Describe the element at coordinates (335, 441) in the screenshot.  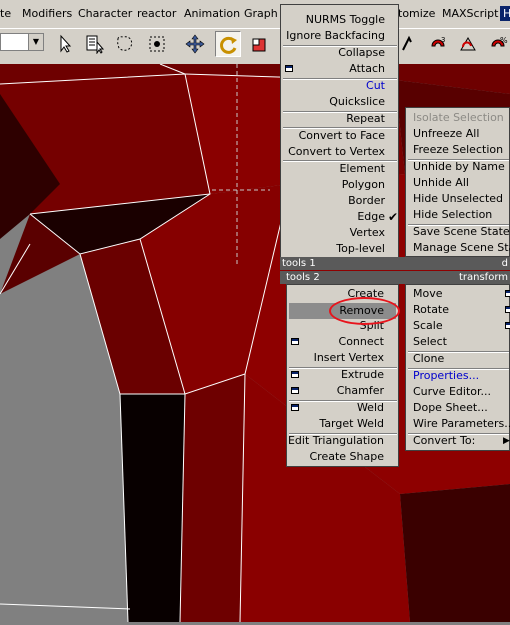
I see `menu-item-edit-triangulation: Edit Triangulation` at that location.